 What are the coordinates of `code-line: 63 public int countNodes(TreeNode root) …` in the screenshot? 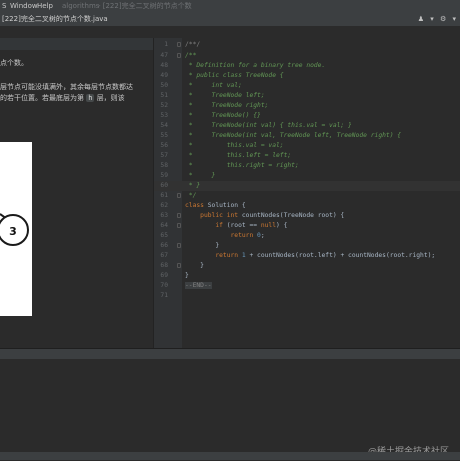 It's located at (252, 215).